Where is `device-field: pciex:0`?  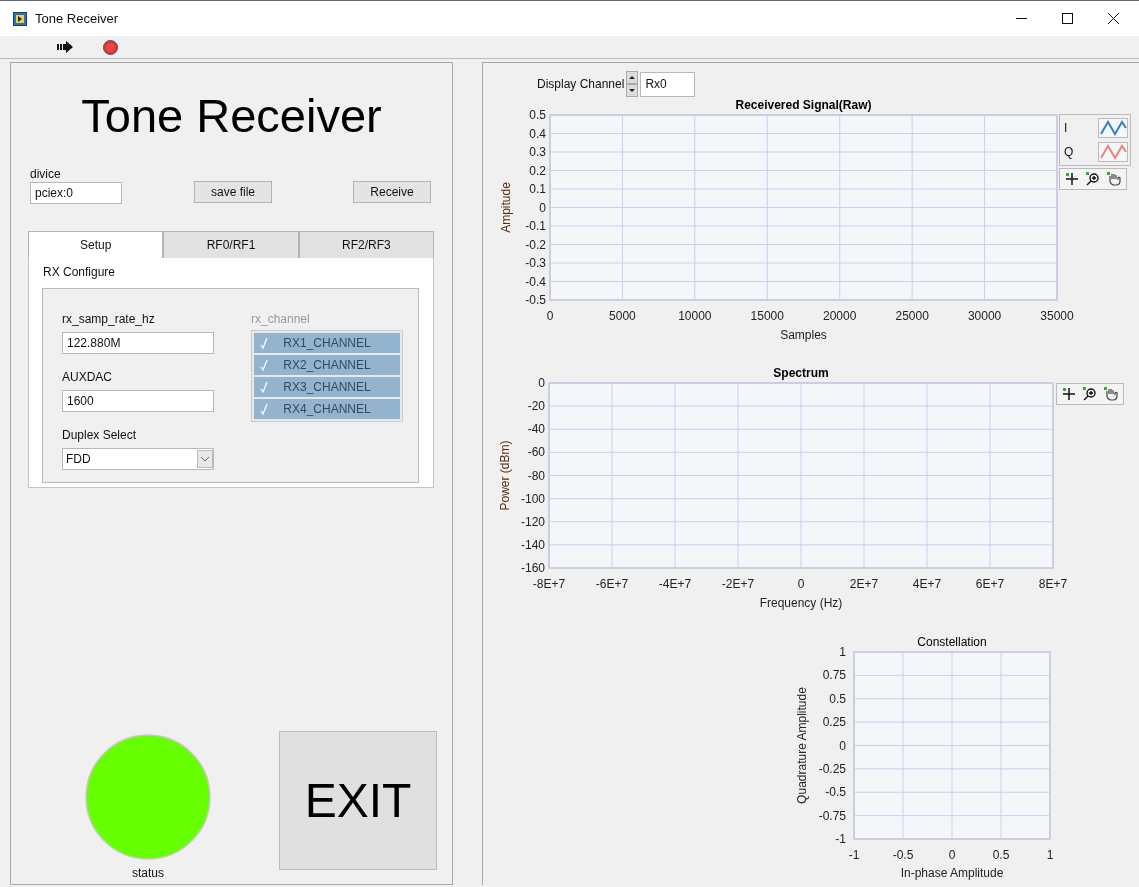
device-field: pciex:0 is located at coordinates (76, 193).